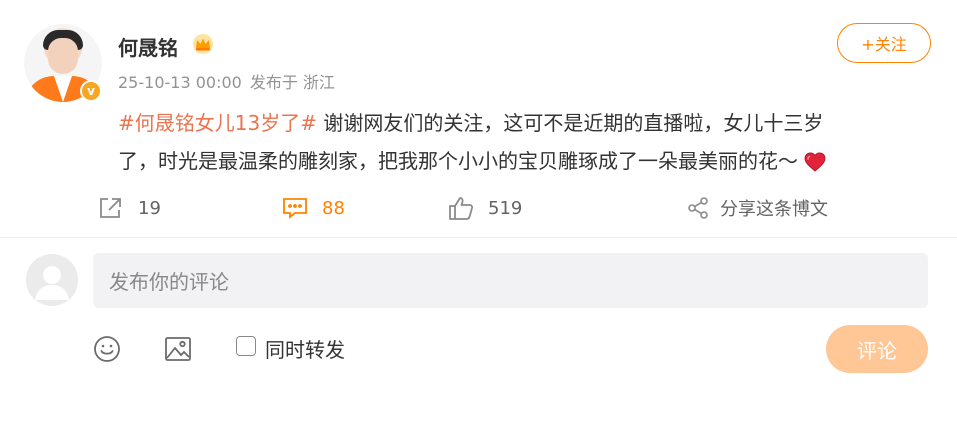 This screenshot has width=957, height=423. I want to click on comment-input: 发布你的评论, so click(510, 280).